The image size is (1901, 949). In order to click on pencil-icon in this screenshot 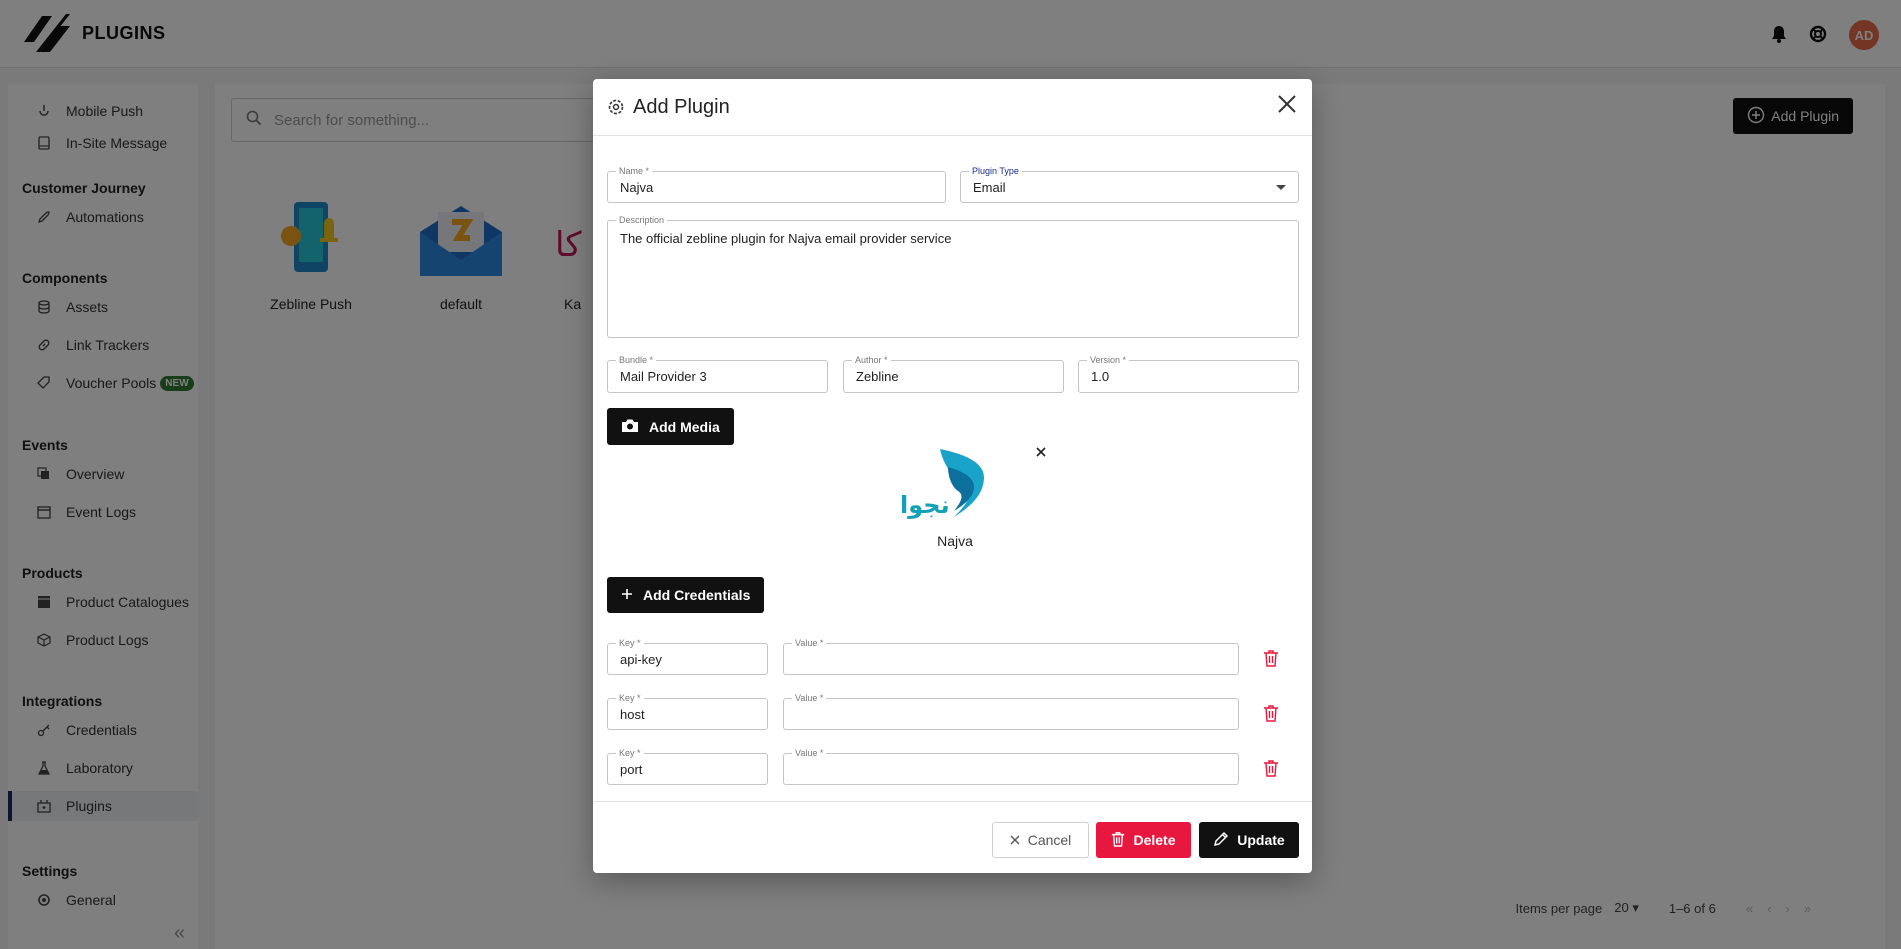, I will do `click(1221, 840)`.